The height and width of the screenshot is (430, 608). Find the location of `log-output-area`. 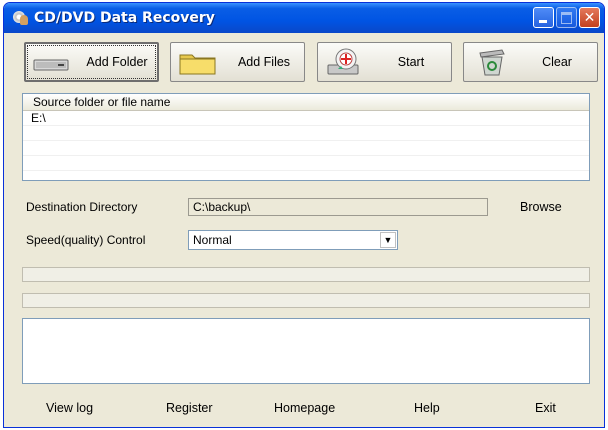

log-output-area is located at coordinates (306, 351).